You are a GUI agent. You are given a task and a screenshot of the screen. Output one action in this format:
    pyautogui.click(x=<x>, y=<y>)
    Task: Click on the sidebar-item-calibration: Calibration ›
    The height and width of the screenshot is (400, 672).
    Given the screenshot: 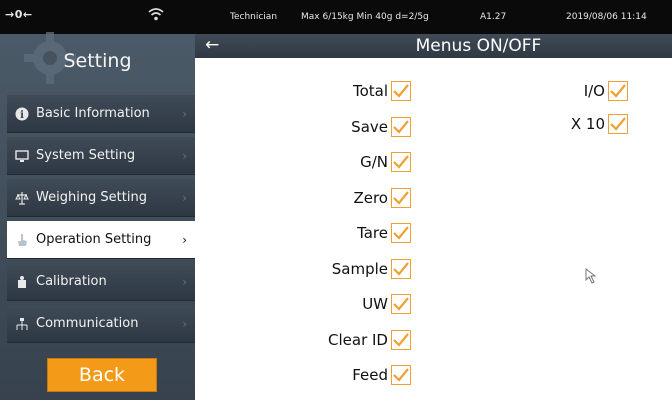 What is the action you would take?
    pyautogui.click(x=101, y=282)
    